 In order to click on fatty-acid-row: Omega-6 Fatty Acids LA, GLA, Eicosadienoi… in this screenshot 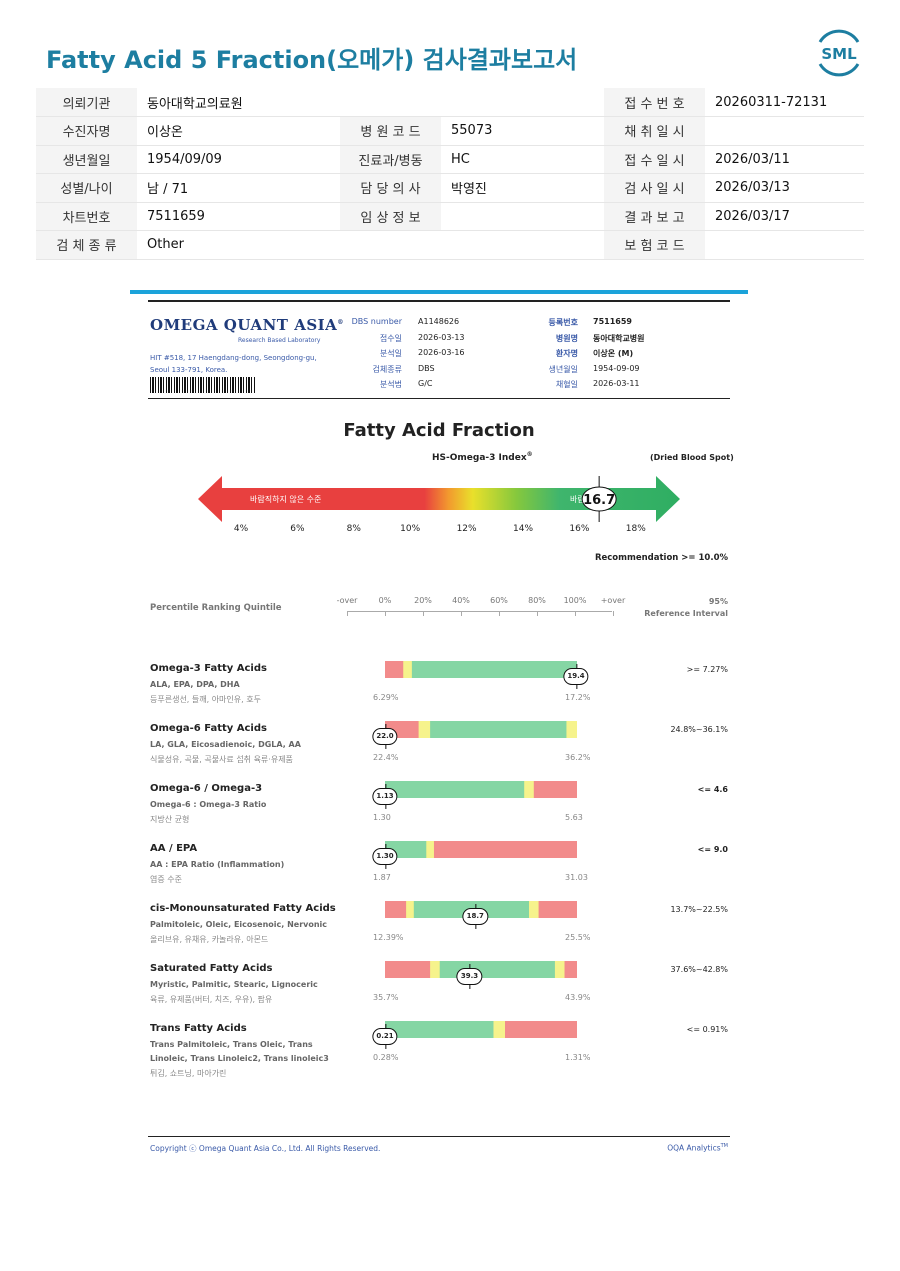, I will do `click(439, 752)`.